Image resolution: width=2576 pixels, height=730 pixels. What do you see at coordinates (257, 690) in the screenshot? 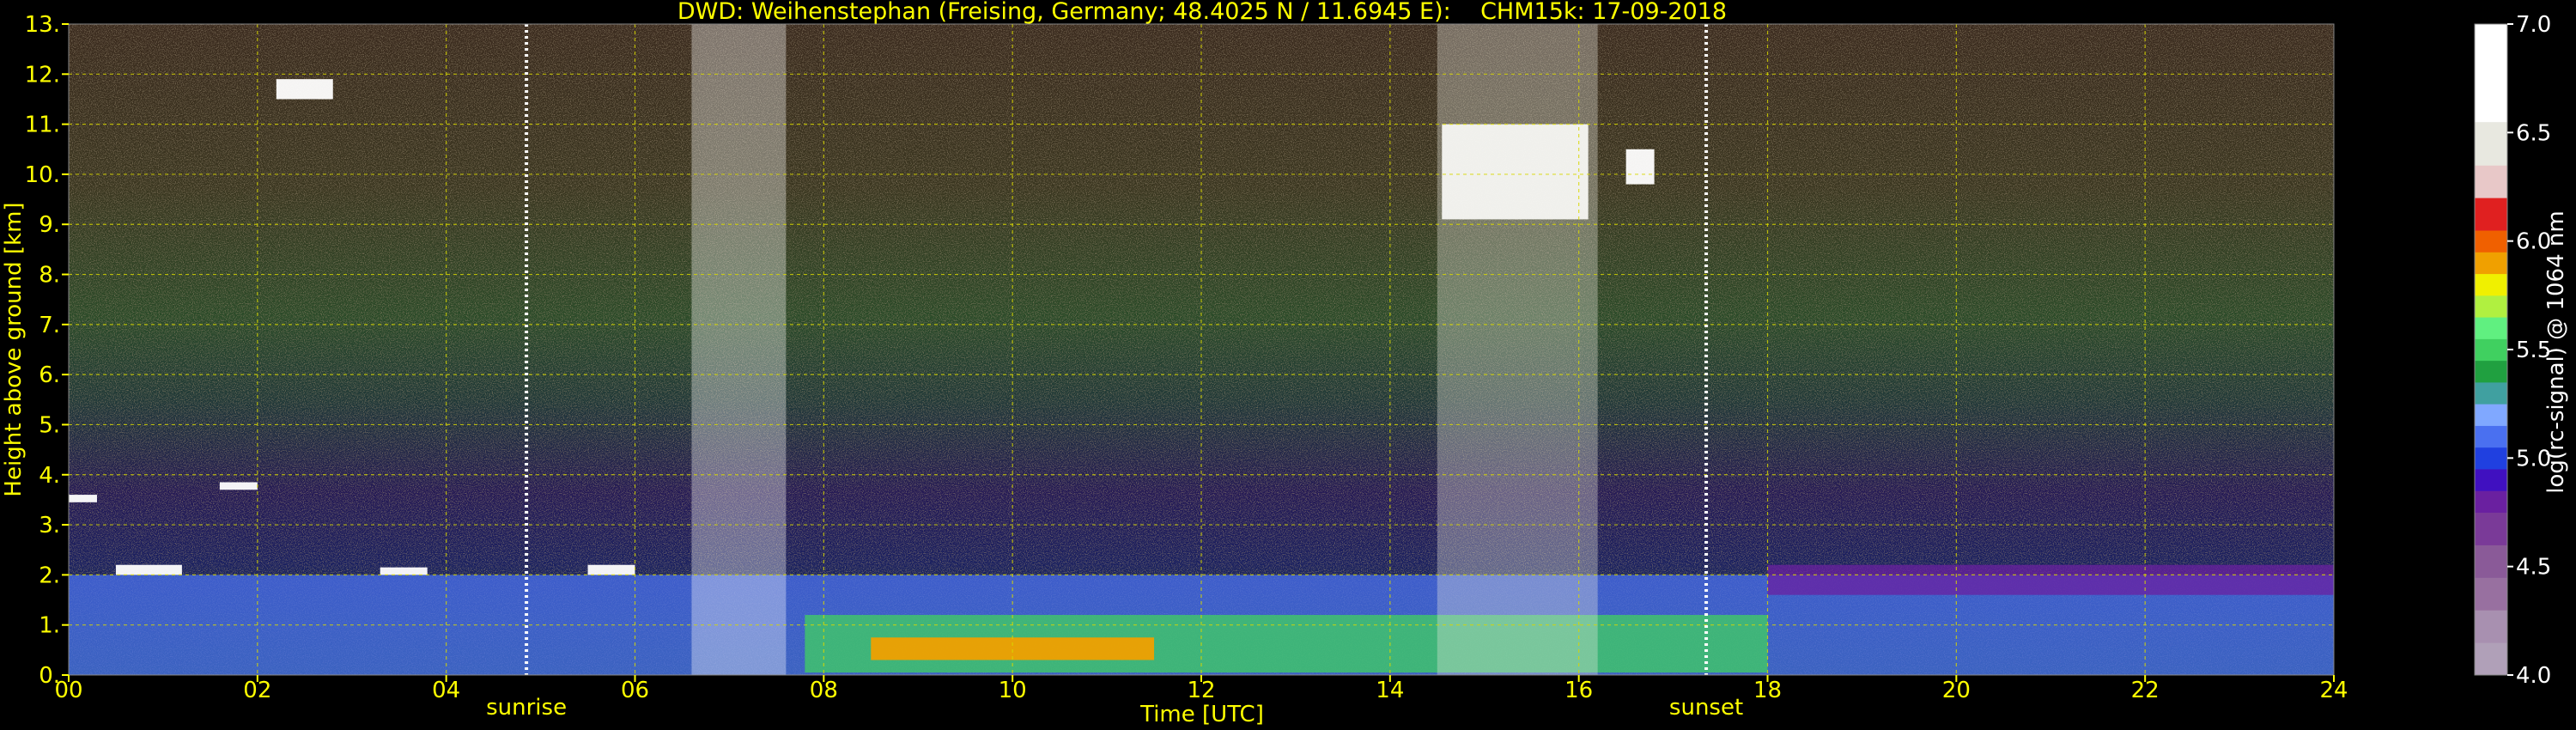
I see `x-tick-label: 02` at bounding box center [257, 690].